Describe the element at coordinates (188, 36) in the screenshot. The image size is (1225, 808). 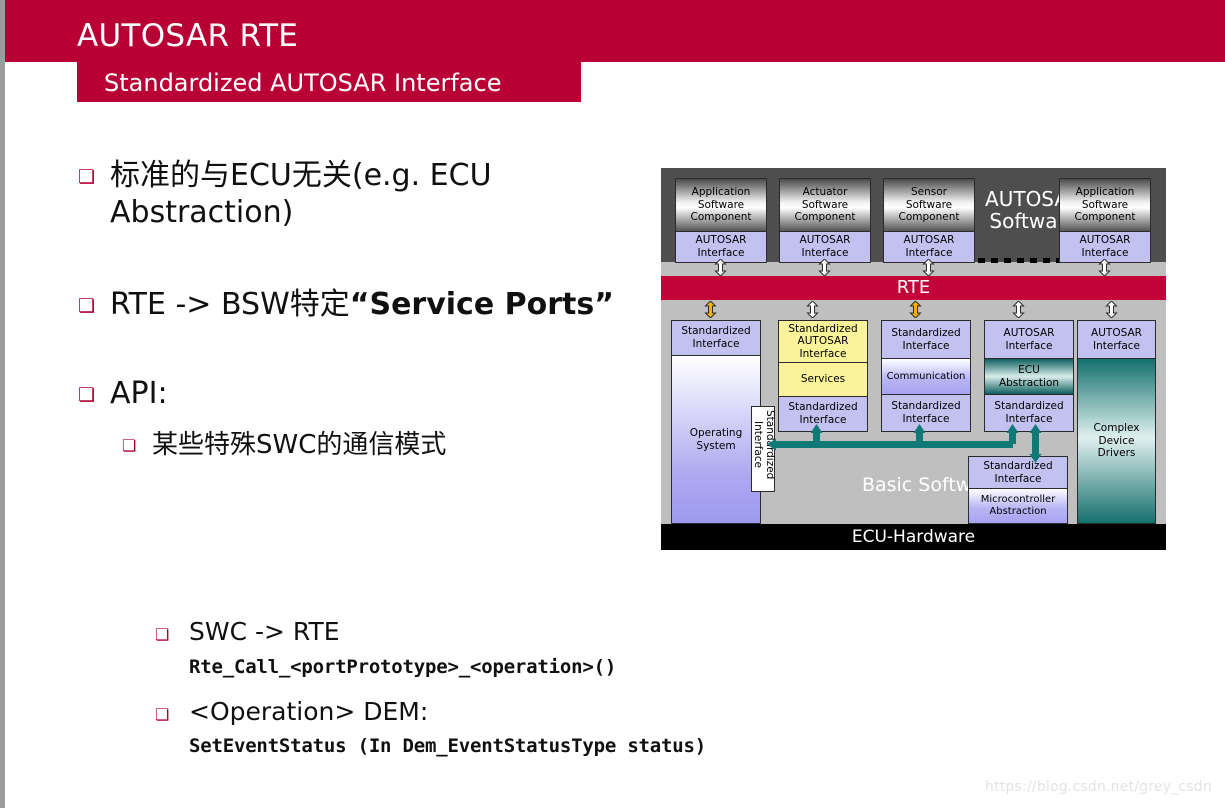
I see `page-title: AUTOSAR RTE` at that location.